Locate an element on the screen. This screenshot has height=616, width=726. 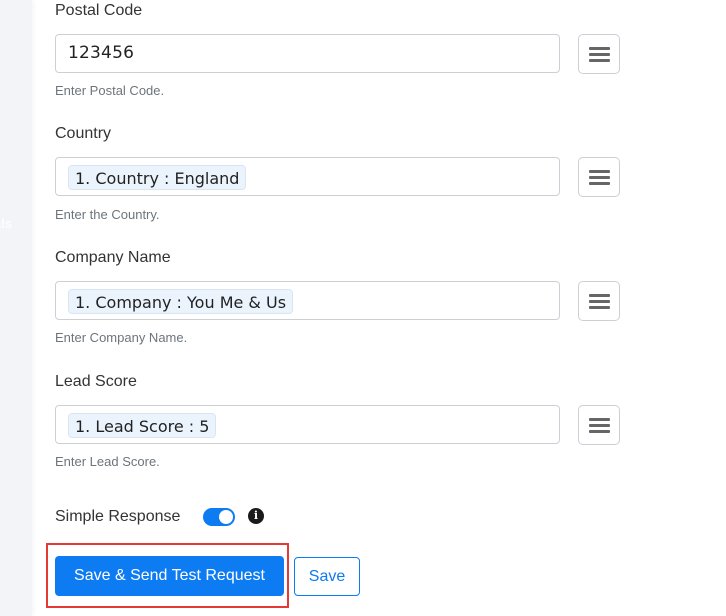
company-name-label: Company Name is located at coordinates (113, 257).